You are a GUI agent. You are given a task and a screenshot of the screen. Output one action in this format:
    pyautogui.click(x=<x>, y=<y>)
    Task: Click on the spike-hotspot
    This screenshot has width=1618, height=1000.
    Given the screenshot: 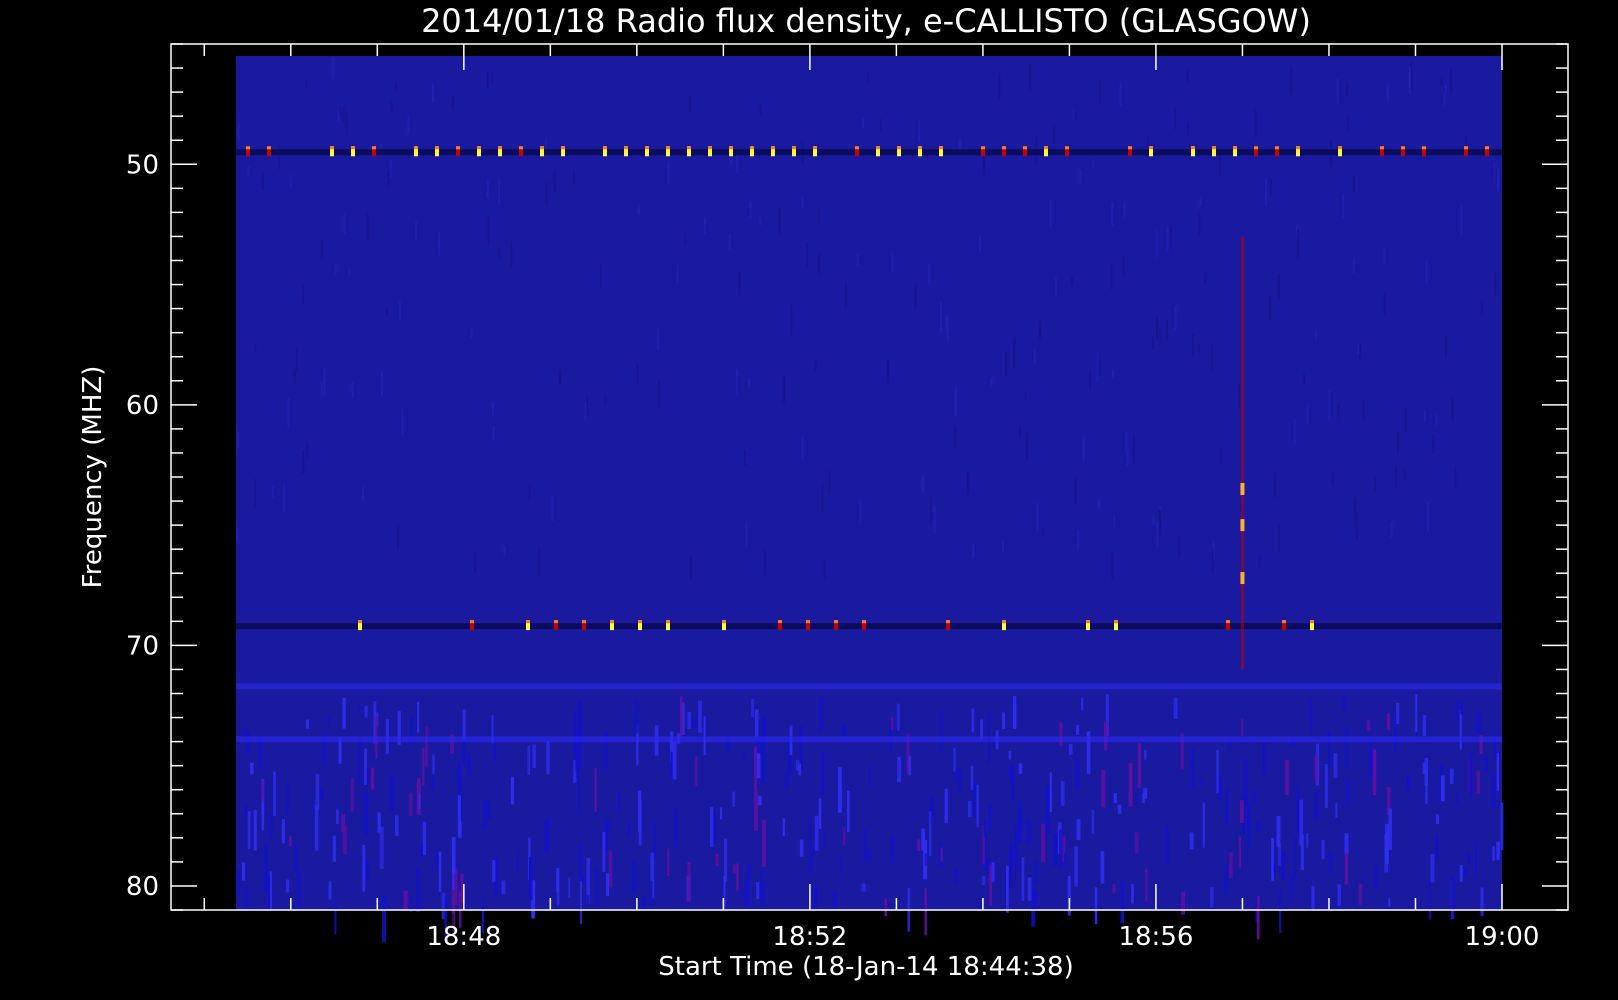 What is the action you would take?
    pyautogui.click(x=1242, y=578)
    